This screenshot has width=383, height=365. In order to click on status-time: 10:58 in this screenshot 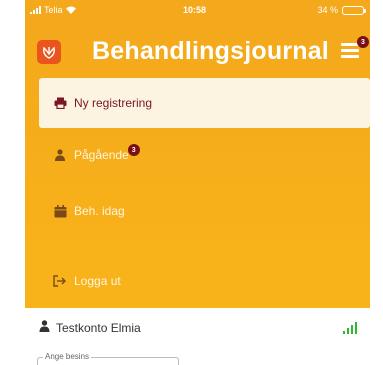, I will do `click(195, 10)`.